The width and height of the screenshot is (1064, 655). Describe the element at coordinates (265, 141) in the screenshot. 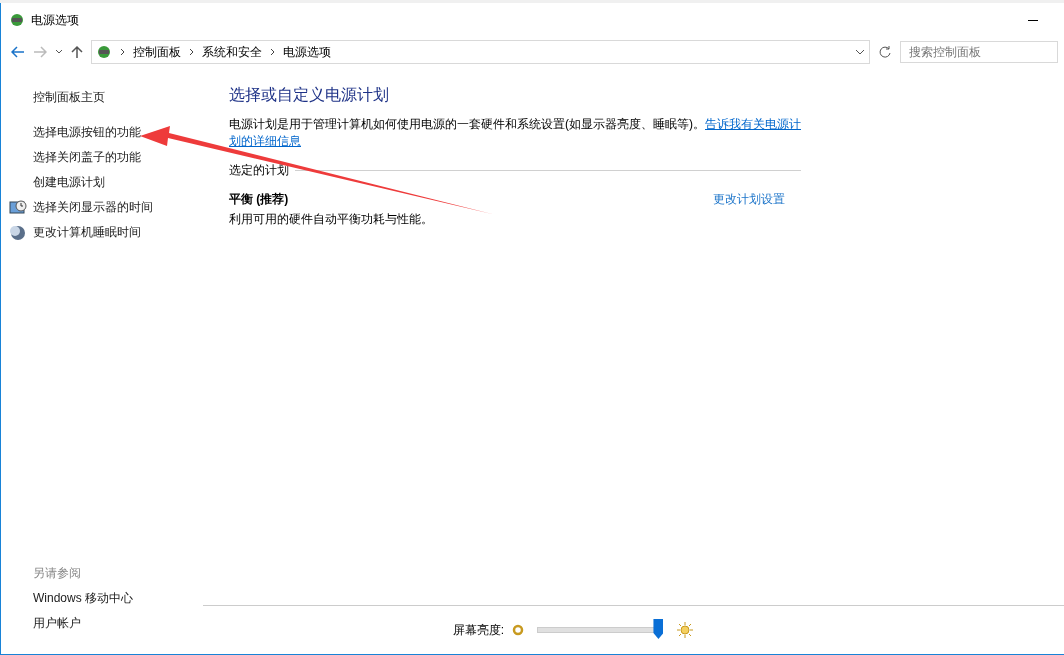

I see `help-link: 划的详细信息` at that location.